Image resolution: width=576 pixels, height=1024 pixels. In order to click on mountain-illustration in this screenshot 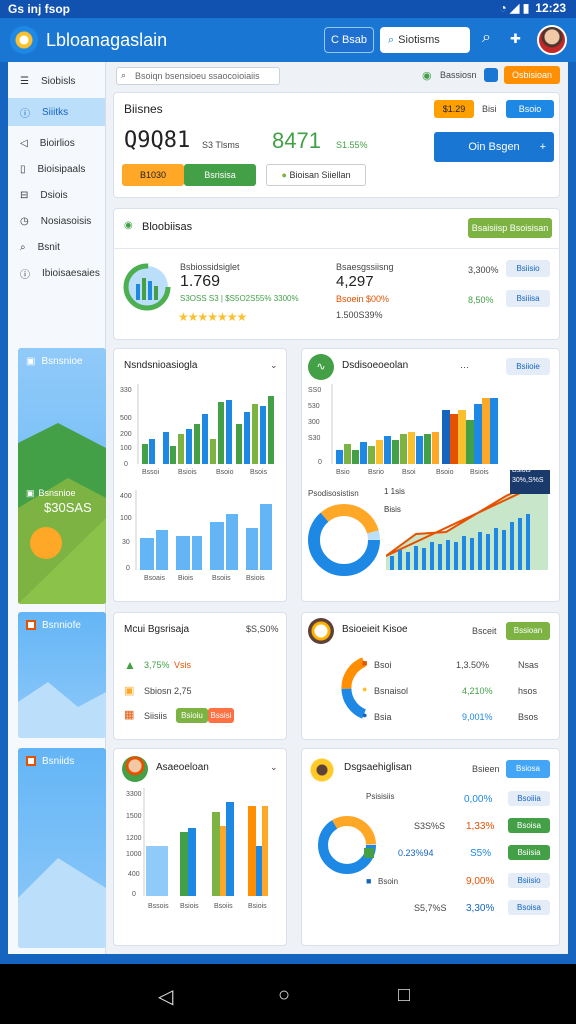, I will do `click(62, 903)`.